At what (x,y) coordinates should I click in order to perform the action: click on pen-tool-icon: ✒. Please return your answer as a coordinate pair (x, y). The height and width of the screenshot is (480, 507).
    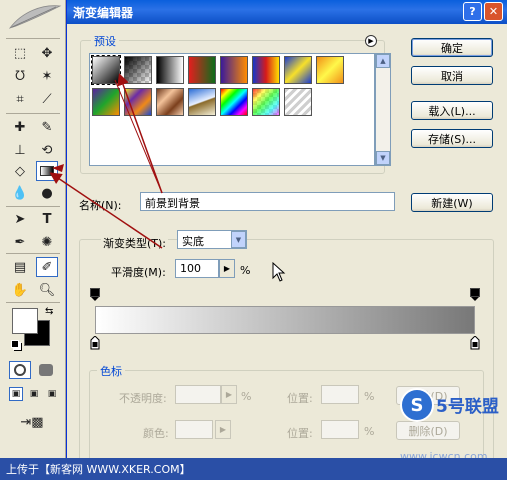
    Looking at the image, I should click on (20, 242).